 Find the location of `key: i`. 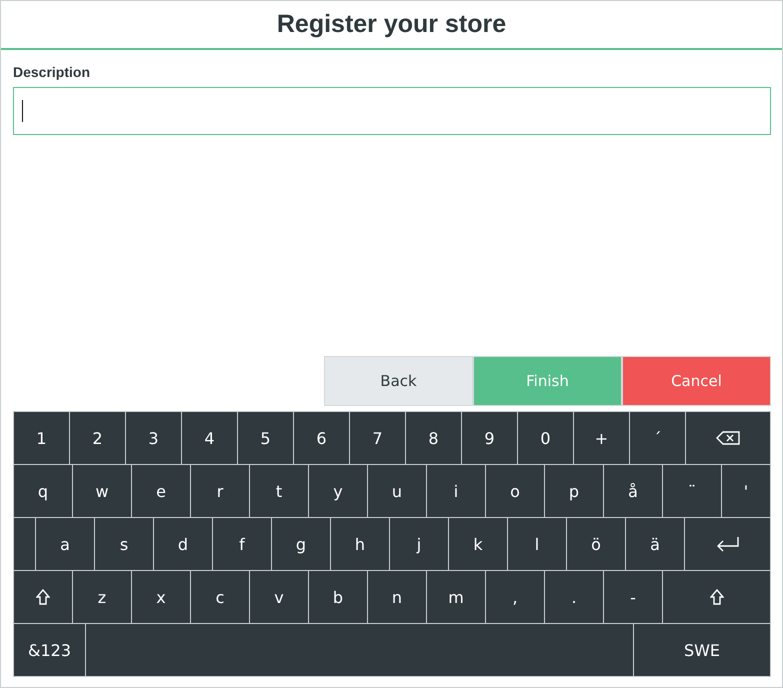

key: i is located at coordinates (456, 491).